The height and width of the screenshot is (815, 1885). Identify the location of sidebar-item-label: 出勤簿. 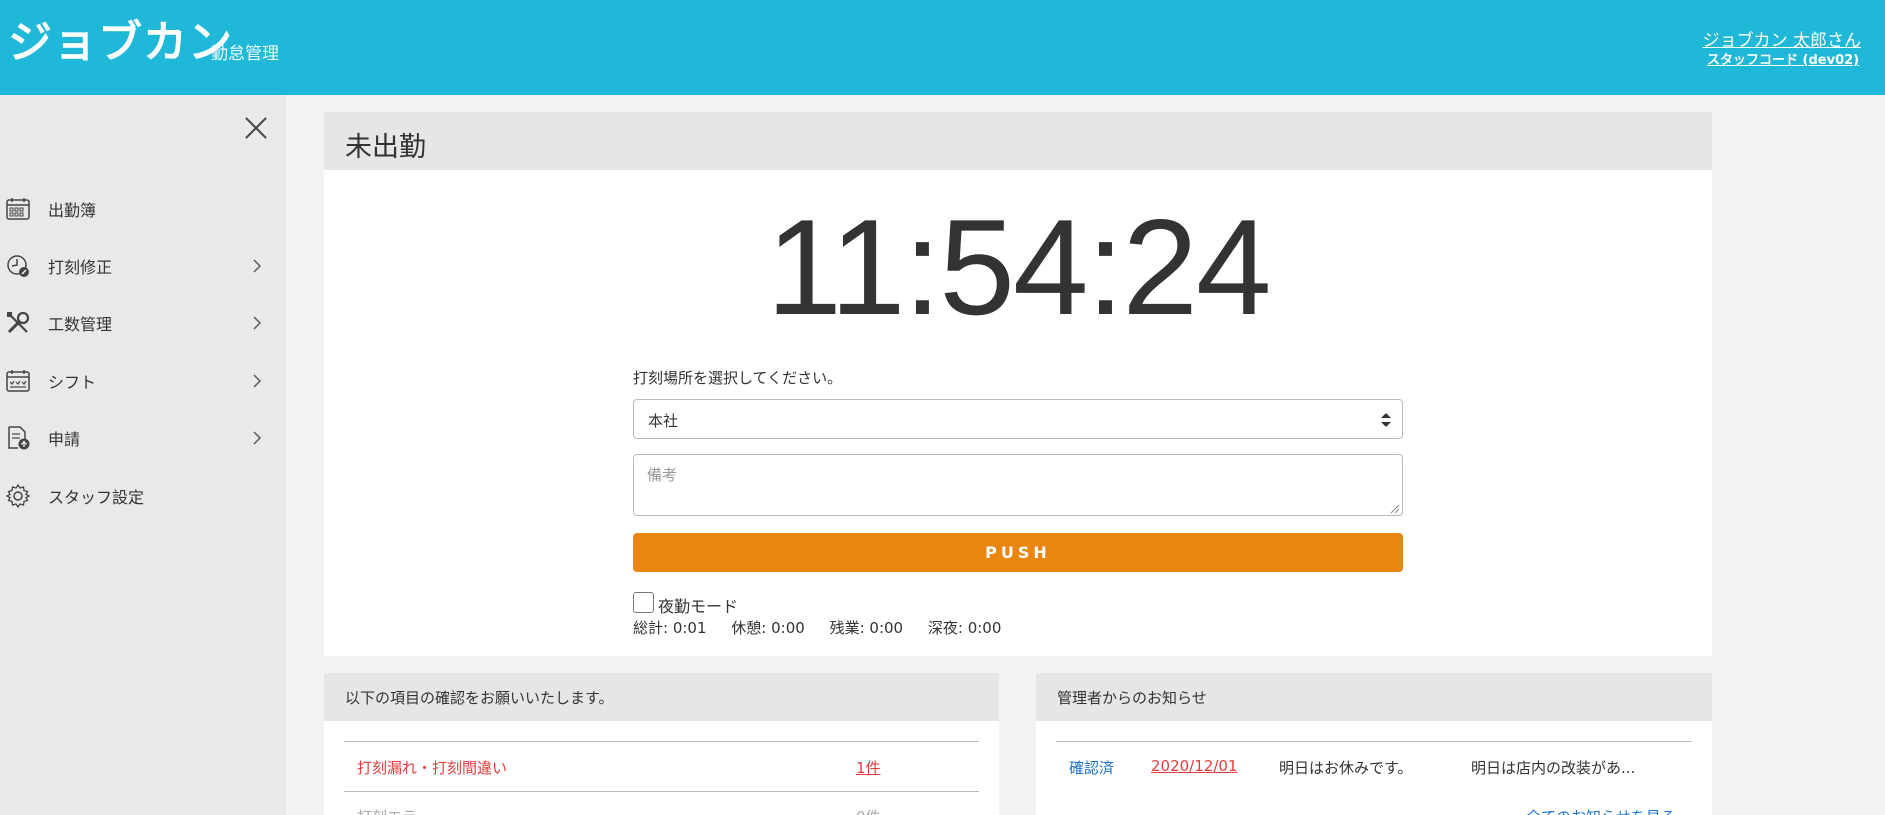
(72, 210).